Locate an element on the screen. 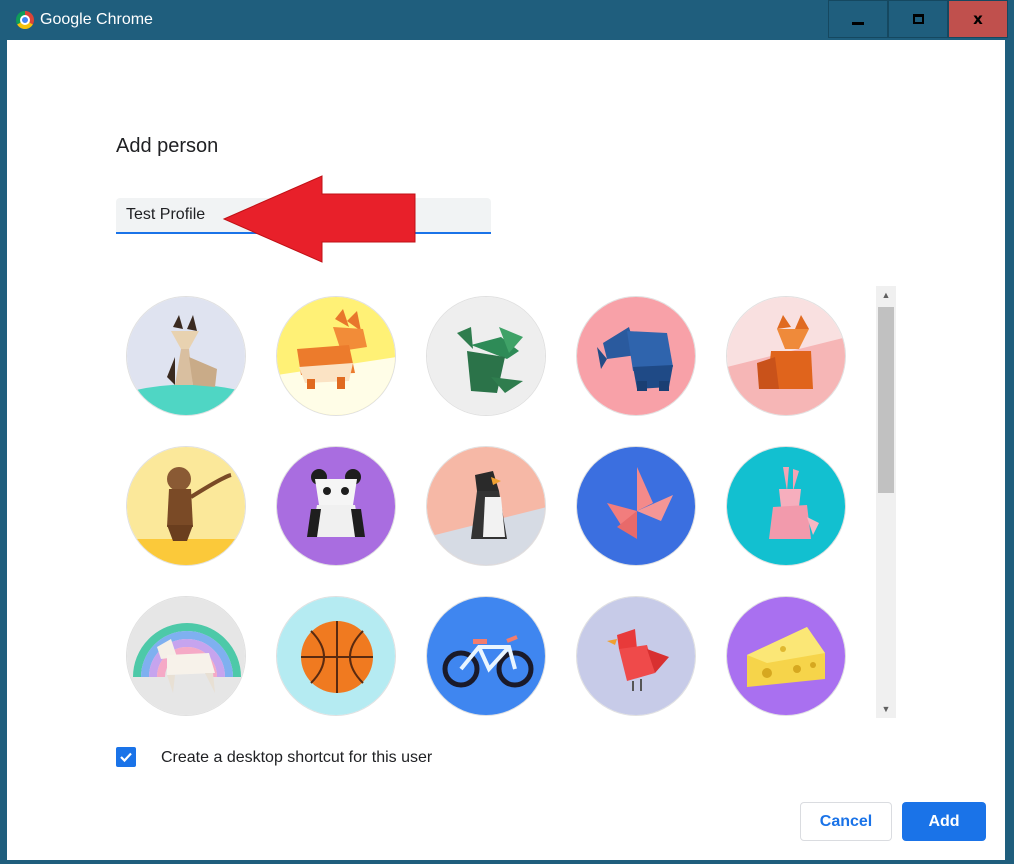 The image size is (1014, 864). basketball-icon is located at coordinates (336, 656).